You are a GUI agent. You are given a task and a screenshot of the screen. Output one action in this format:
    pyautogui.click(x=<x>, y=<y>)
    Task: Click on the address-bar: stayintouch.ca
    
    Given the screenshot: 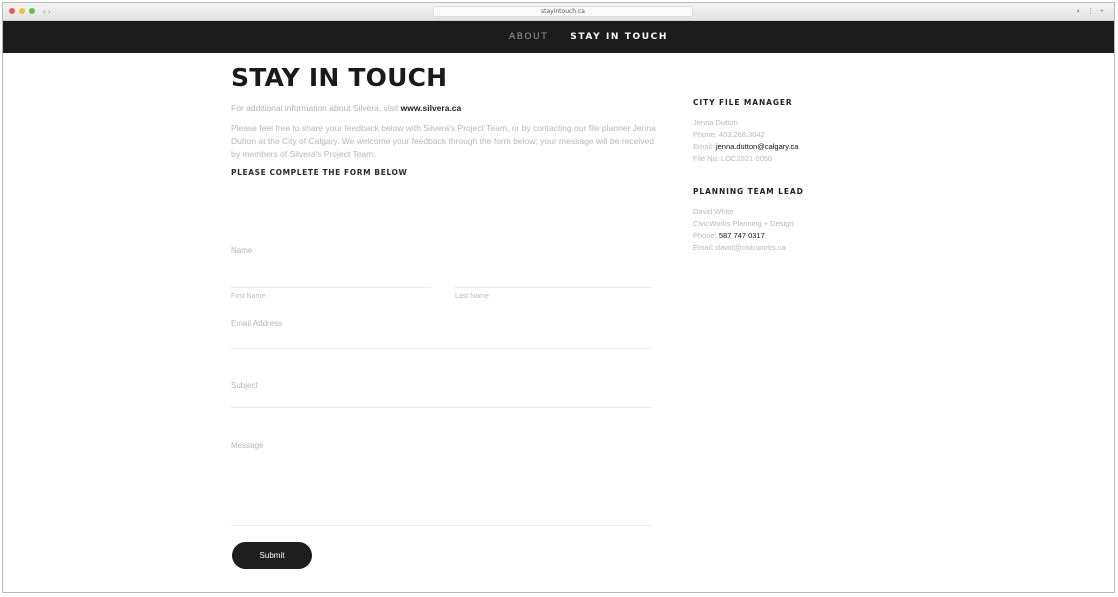 What is the action you would take?
    pyautogui.click(x=563, y=11)
    